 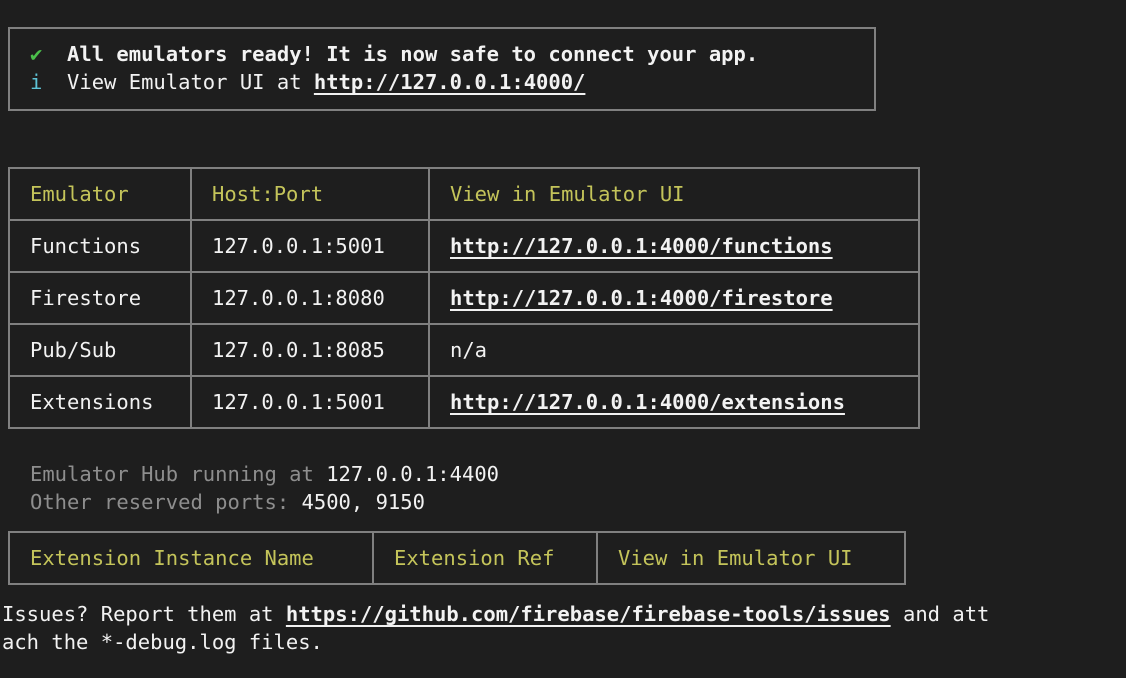 I want to click on check-icon: ✔, so click(x=36, y=54).